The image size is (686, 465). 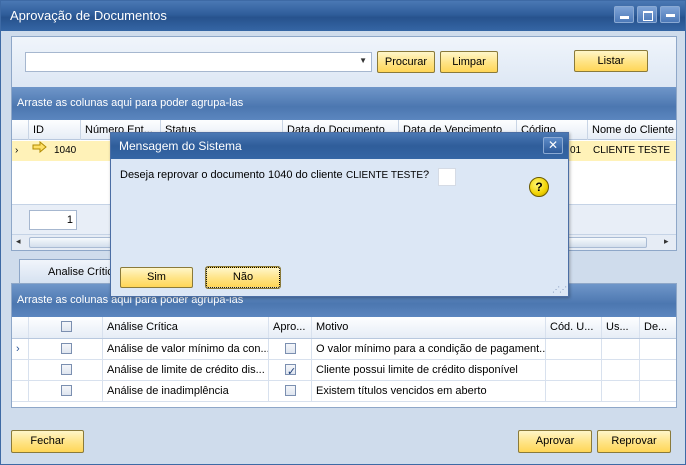 I want to click on tab-analise-critica: Analise Crític, so click(x=69, y=271).